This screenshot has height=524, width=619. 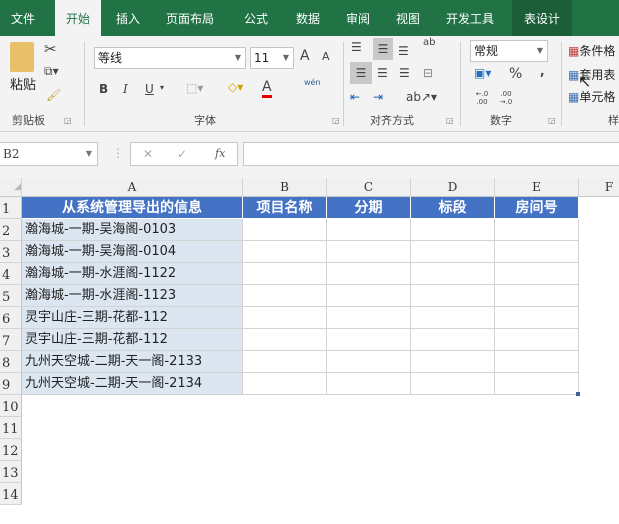 What do you see at coordinates (148, 154) in the screenshot?
I see `cancel-button: ✕` at bounding box center [148, 154].